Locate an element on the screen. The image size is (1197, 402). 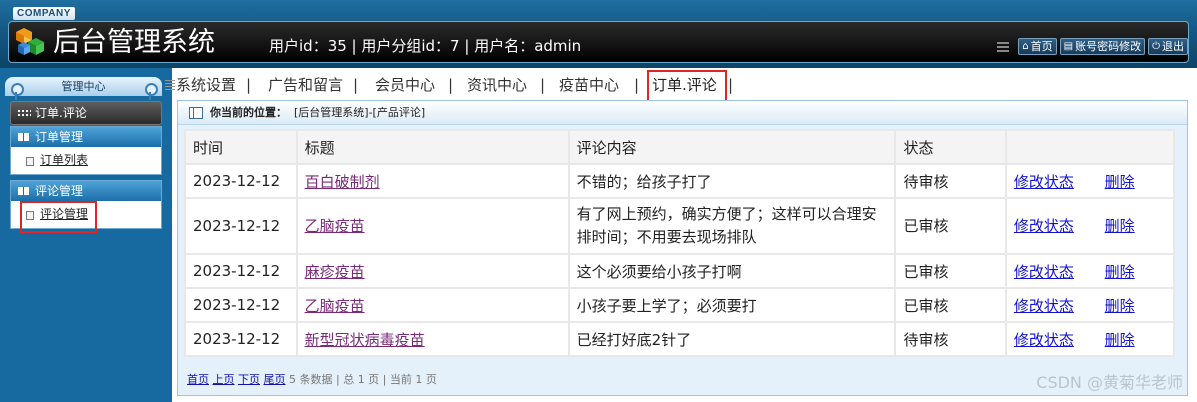
logout-button: ⏻ 退出 is located at coordinates (1168, 46).